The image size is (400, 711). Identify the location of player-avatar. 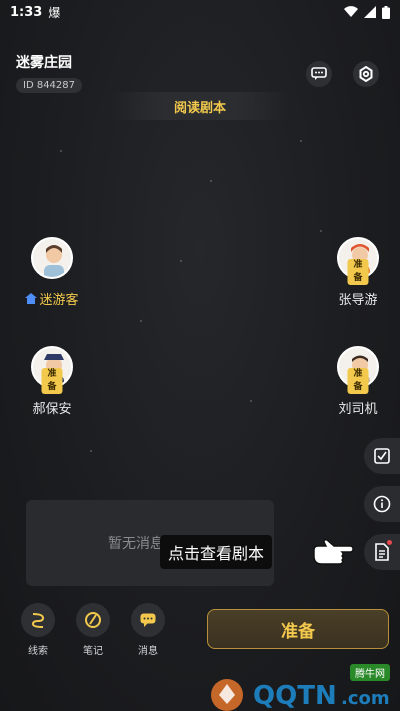
(52, 258).